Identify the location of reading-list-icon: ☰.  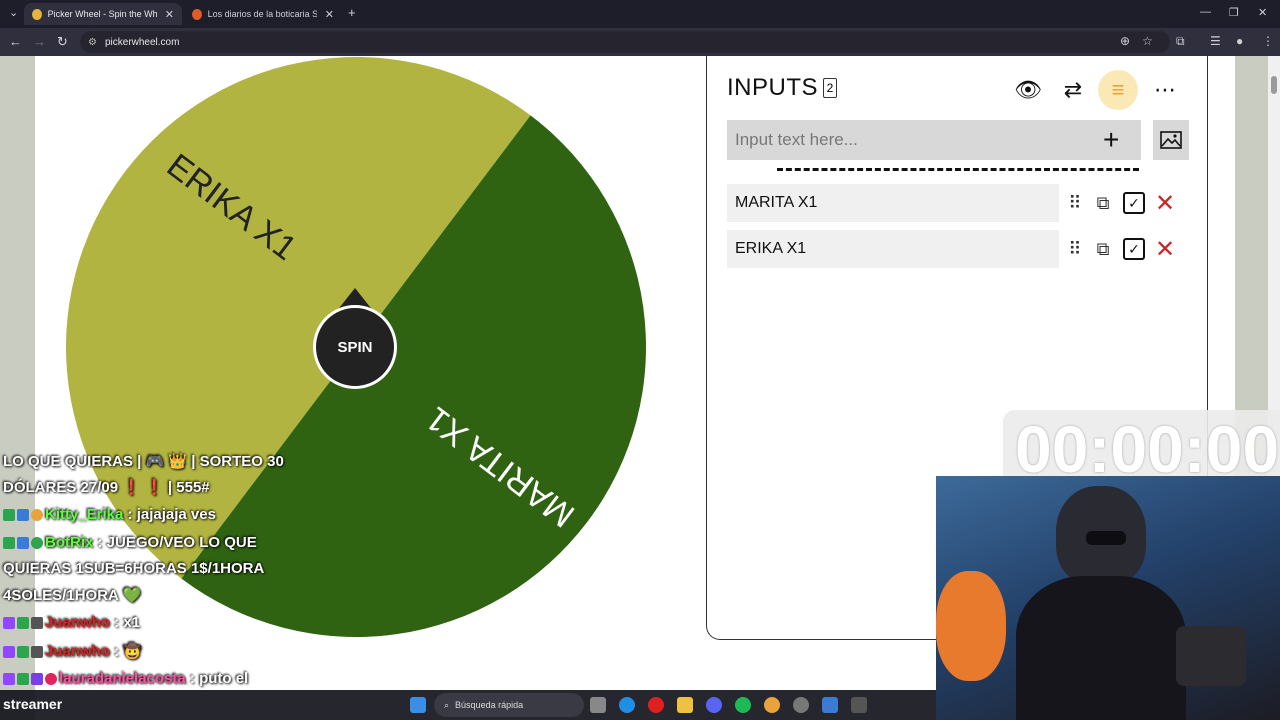
(1215, 41).